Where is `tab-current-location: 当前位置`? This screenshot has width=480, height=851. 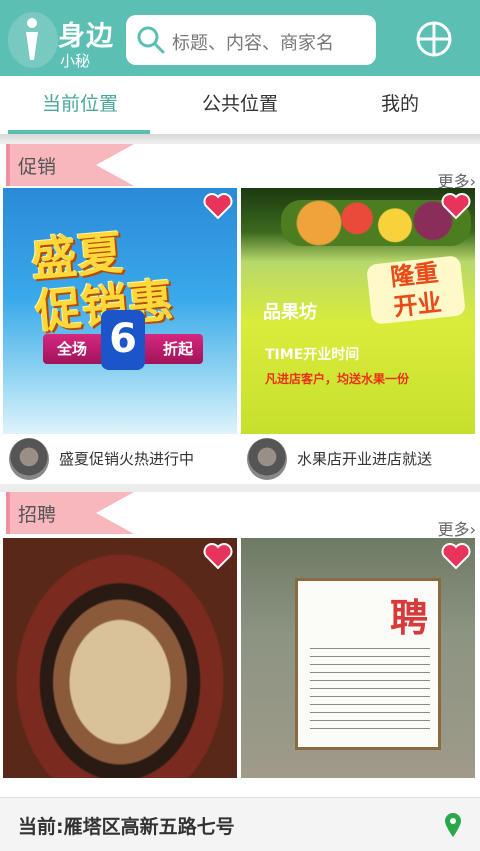
tab-current-location: 当前位置 is located at coordinates (80, 105).